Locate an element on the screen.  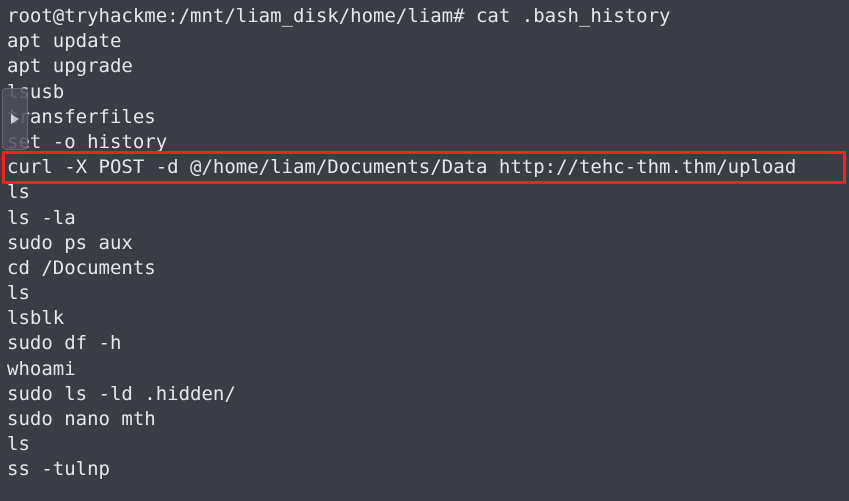
terminal-line: sudo ps aux is located at coordinates (70, 242).